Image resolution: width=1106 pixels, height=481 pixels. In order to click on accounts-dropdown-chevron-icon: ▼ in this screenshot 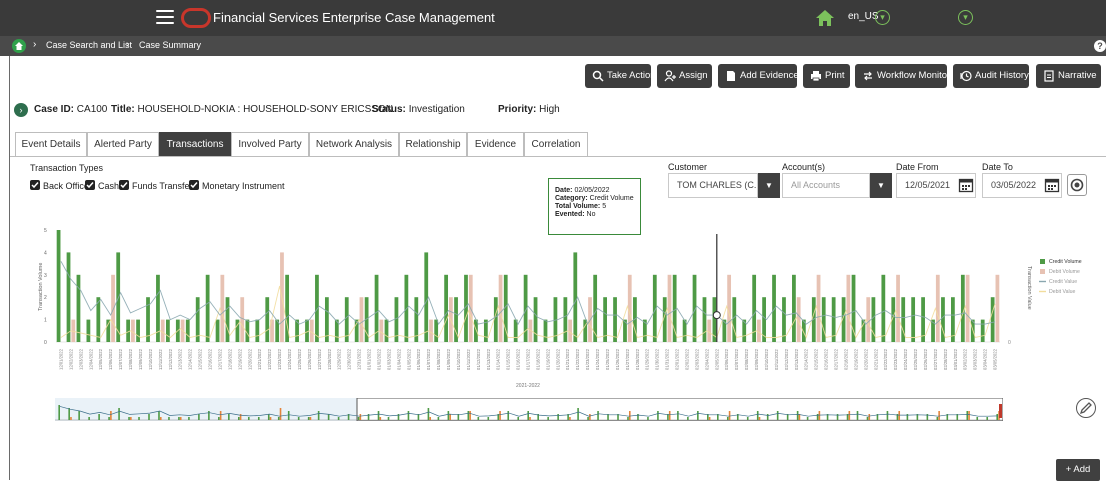, I will do `click(881, 185)`.